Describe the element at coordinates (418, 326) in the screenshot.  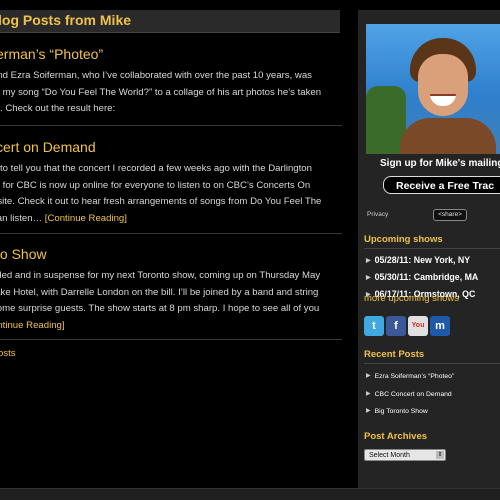
I see `youtube-icon: You` at that location.